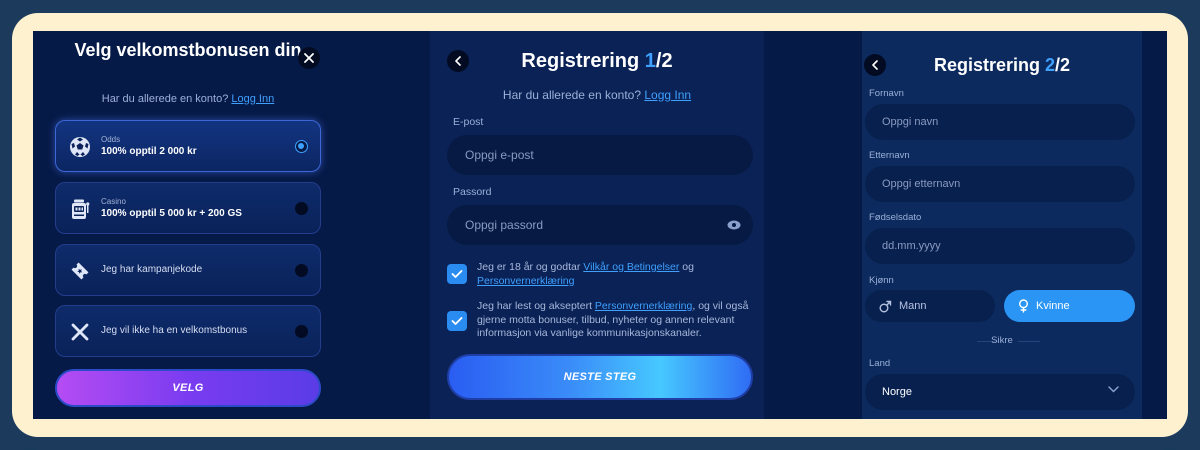 The height and width of the screenshot is (450, 1200). Describe the element at coordinates (468, 122) in the screenshot. I see `email-label: E-post` at that location.